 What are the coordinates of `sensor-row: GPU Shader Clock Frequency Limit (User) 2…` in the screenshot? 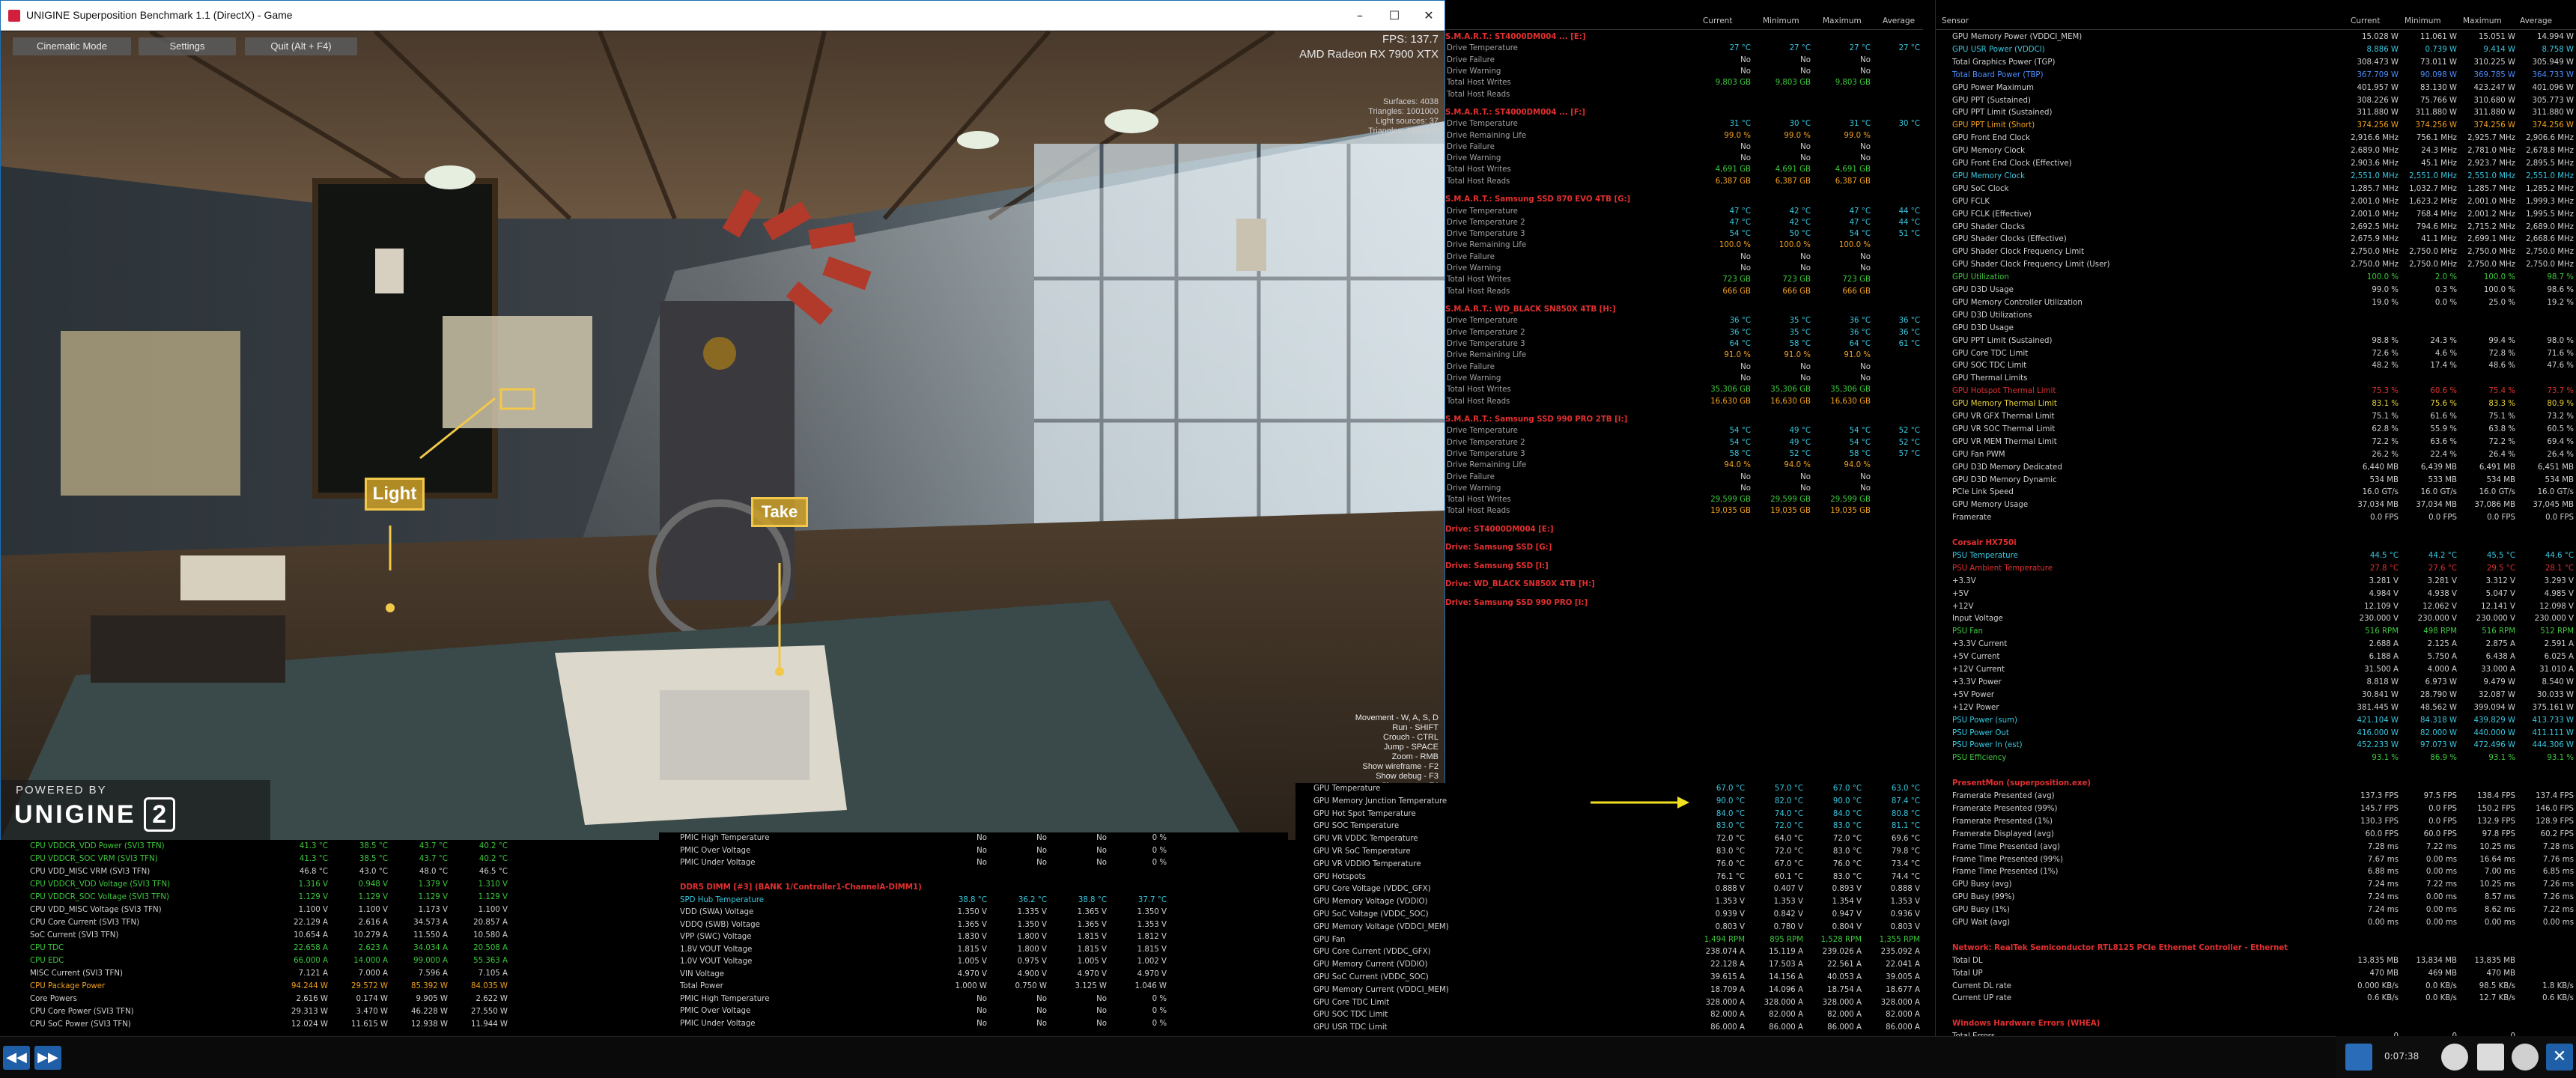 It's located at (2256, 265).